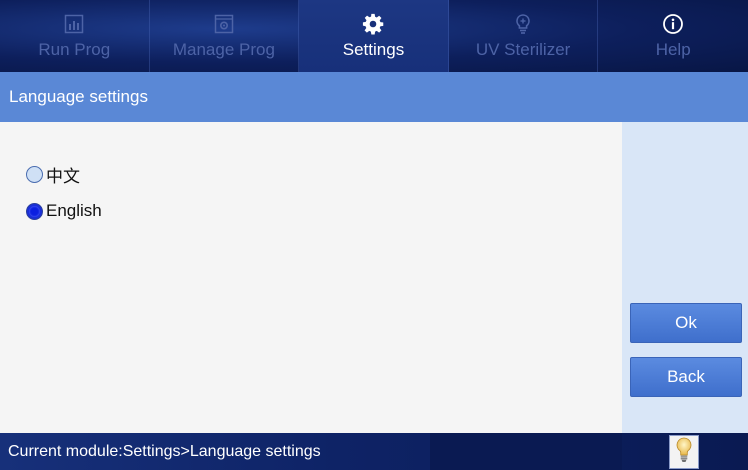 The image size is (748, 470). What do you see at coordinates (373, 24) in the screenshot?
I see `gear-icon` at bounding box center [373, 24].